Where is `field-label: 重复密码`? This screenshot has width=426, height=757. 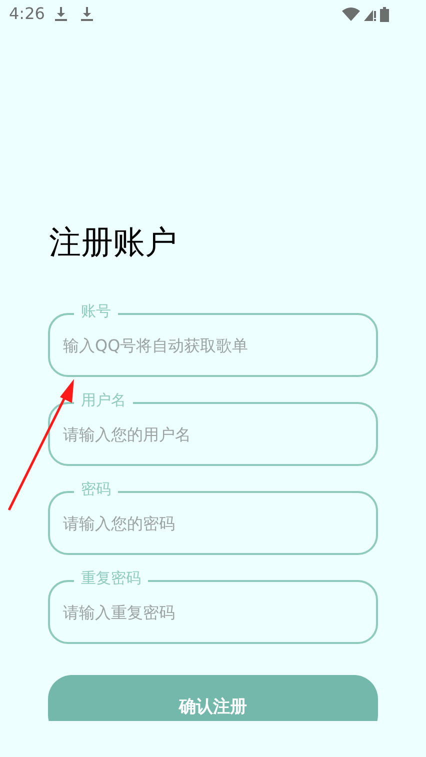 field-label: 重复密码 is located at coordinates (111, 578).